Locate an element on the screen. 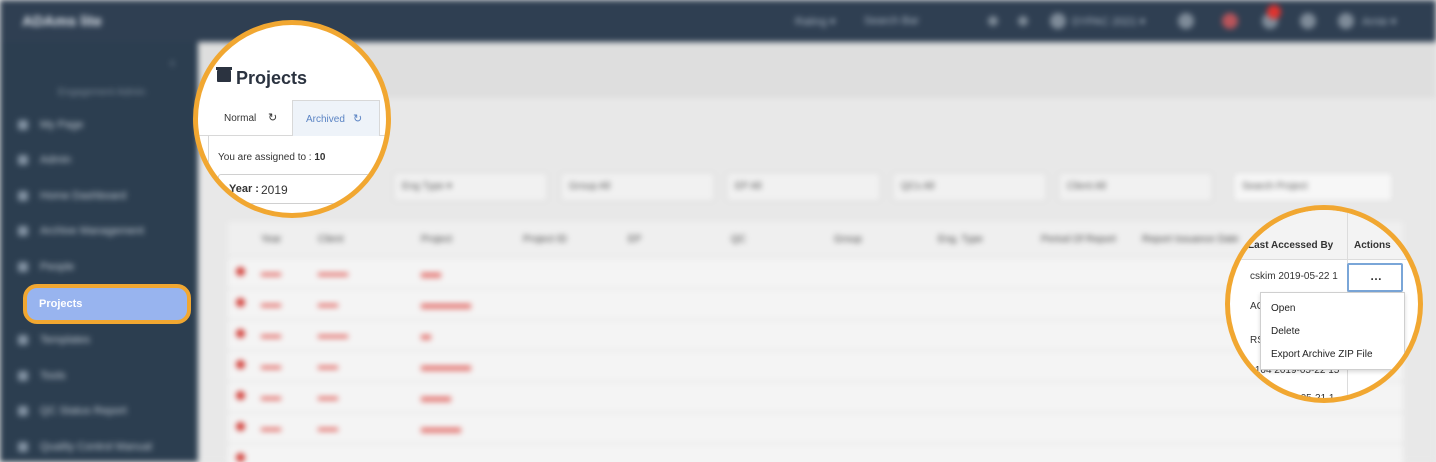  help-icon is located at coordinates (1308, 21).